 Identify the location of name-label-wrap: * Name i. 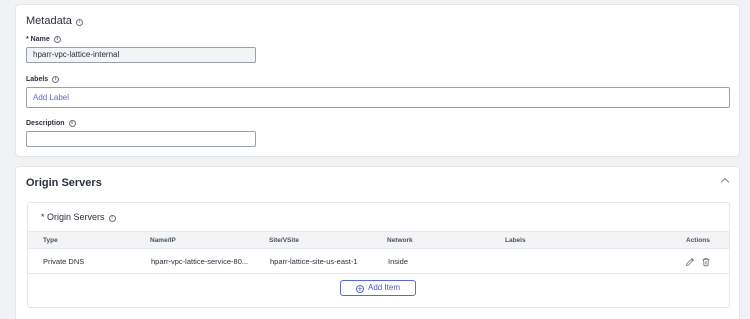
(43, 39).